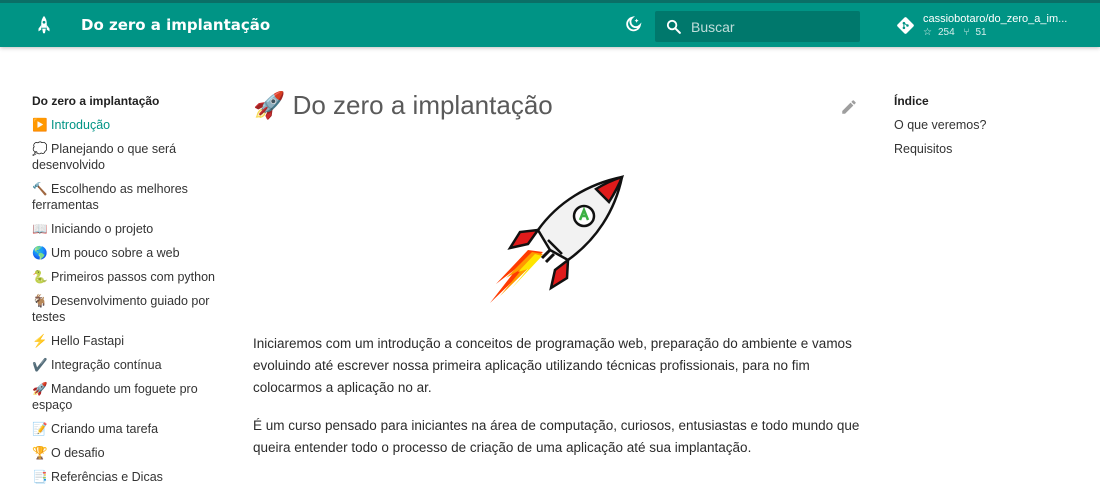 The height and width of the screenshot is (493, 1100). What do you see at coordinates (905, 25) in the screenshot?
I see `git-icon` at bounding box center [905, 25].